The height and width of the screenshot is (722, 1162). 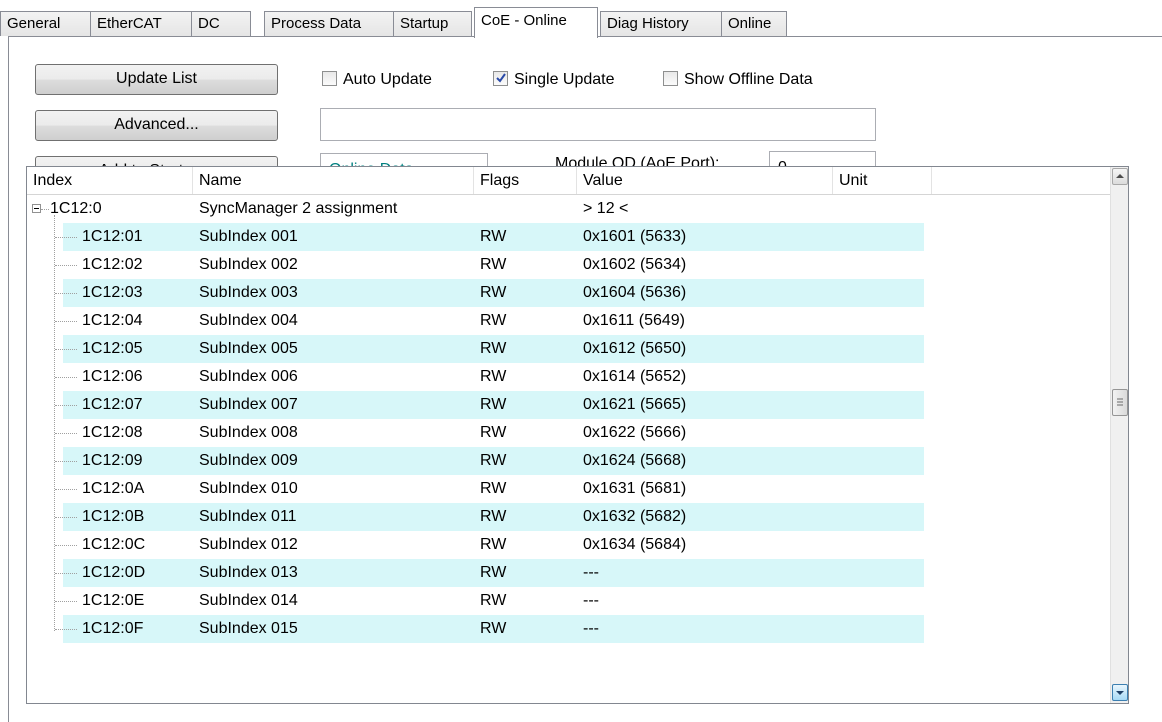 What do you see at coordinates (112, 432) in the screenshot?
I see `row-index: 1C12:08` at bounding box center [112, 432].